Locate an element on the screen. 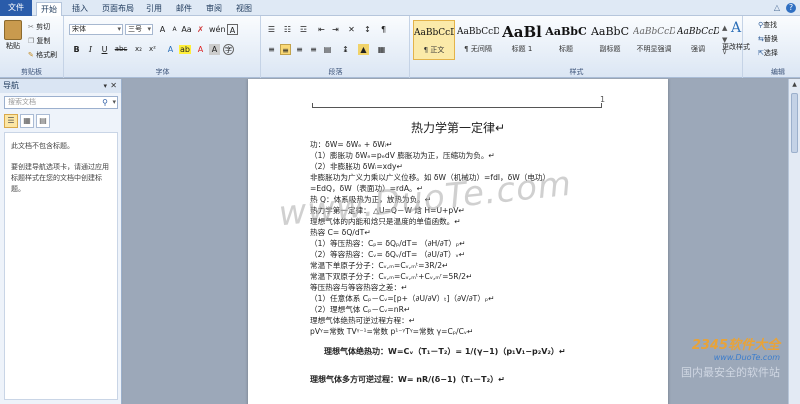  cut-button: ✂ 剪切 is located at coordinates (39, 27).